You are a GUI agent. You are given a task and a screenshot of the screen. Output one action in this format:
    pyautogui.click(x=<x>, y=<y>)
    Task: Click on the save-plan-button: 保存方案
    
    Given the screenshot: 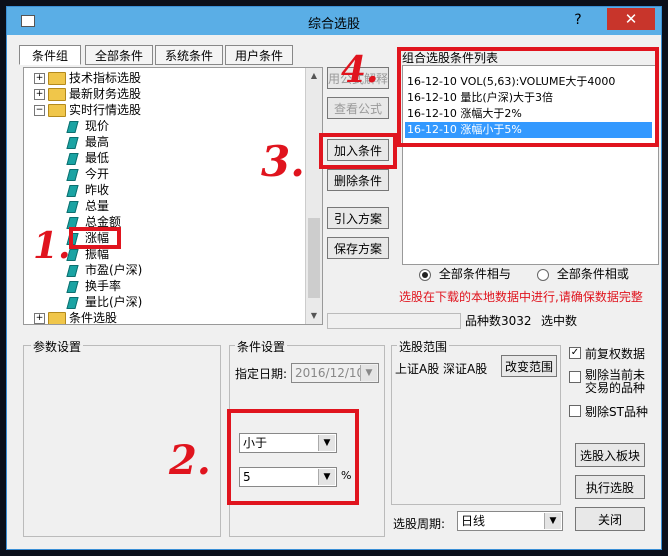 What is the action you would take?
    pyautogui.click(x=358, y=248)
    